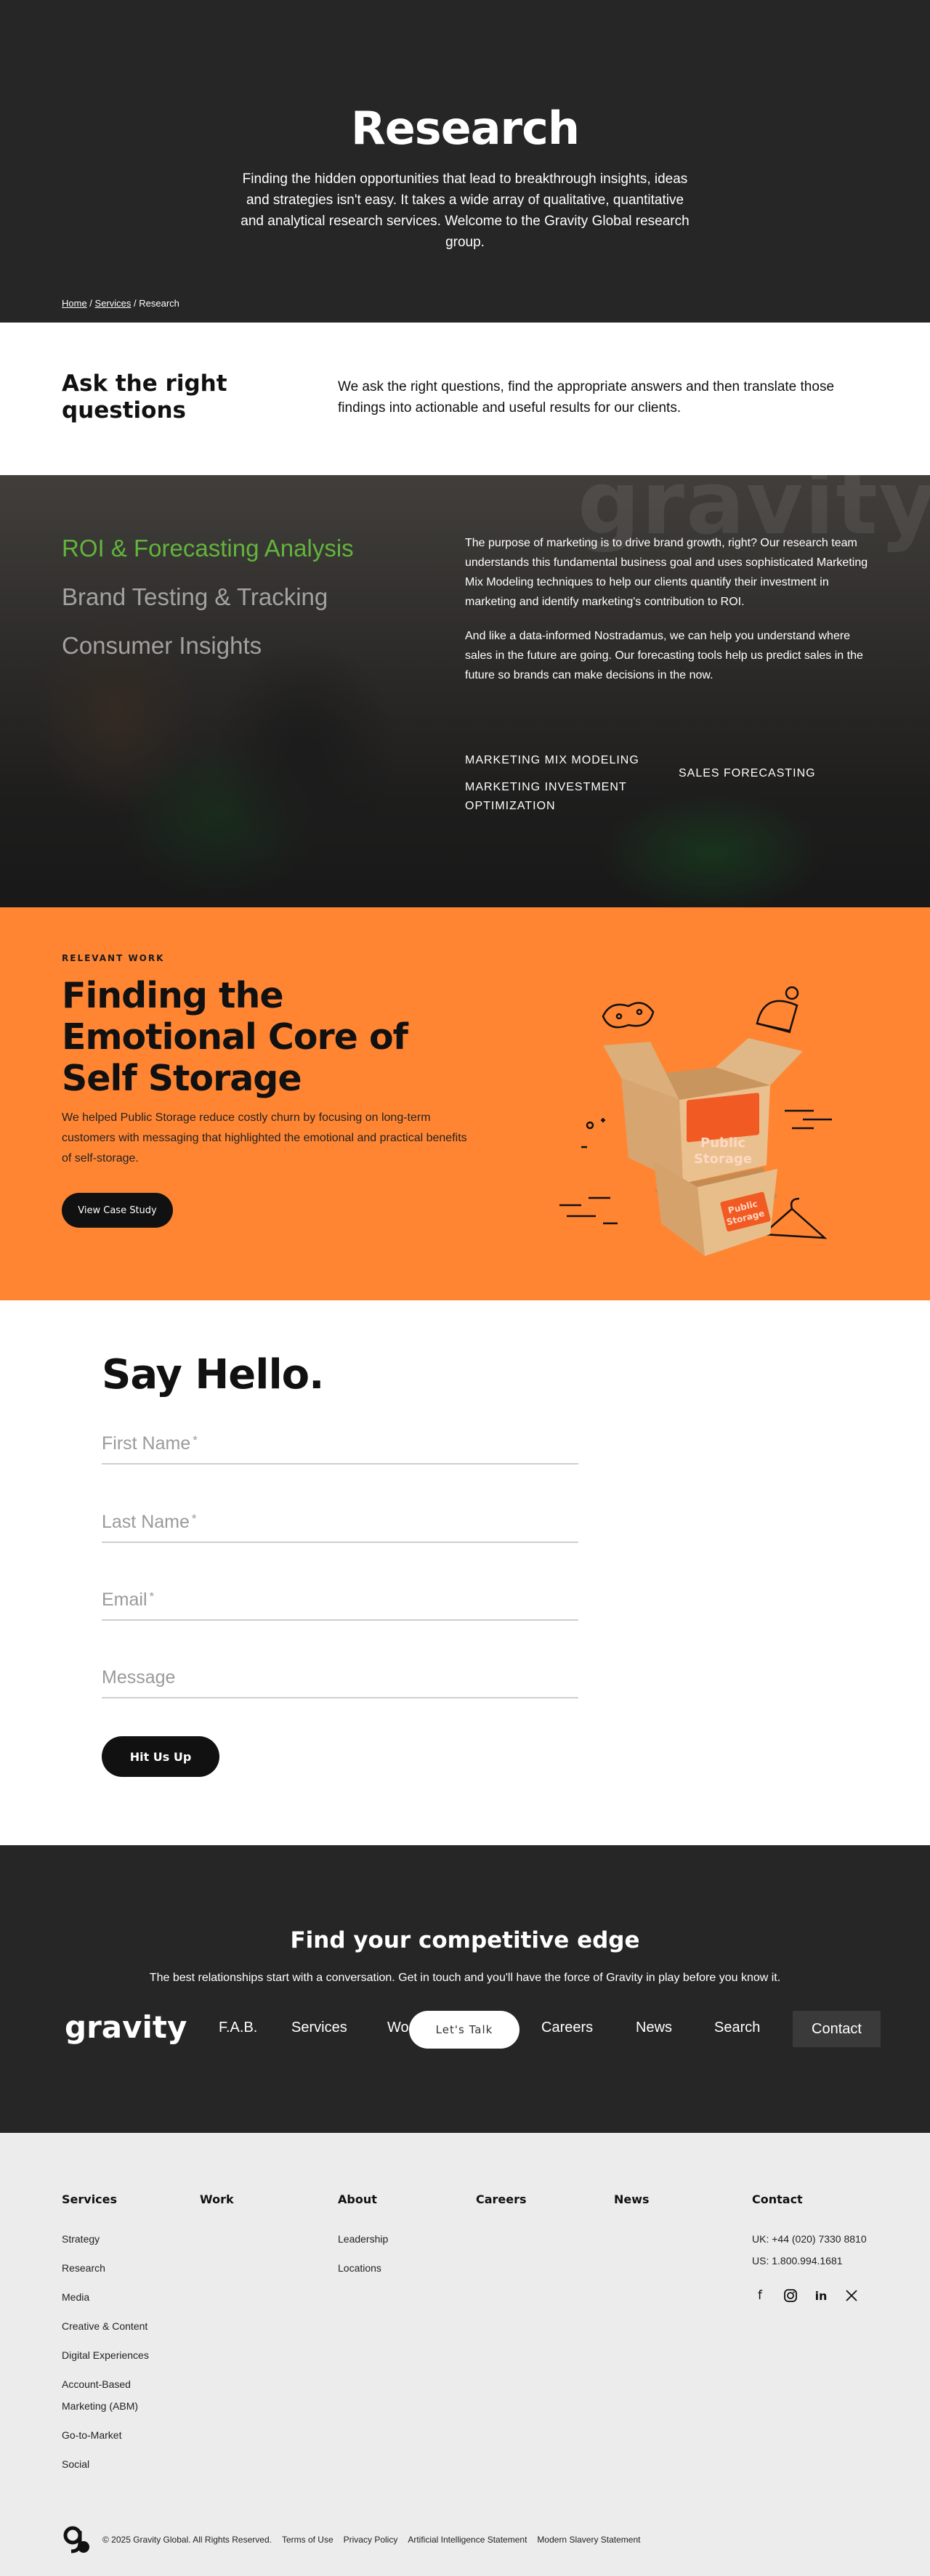 This screenshot has width=930, height=2576. I want to click on ai-statement-link: Artificial Intelligence Statement, so click(468, 2540).